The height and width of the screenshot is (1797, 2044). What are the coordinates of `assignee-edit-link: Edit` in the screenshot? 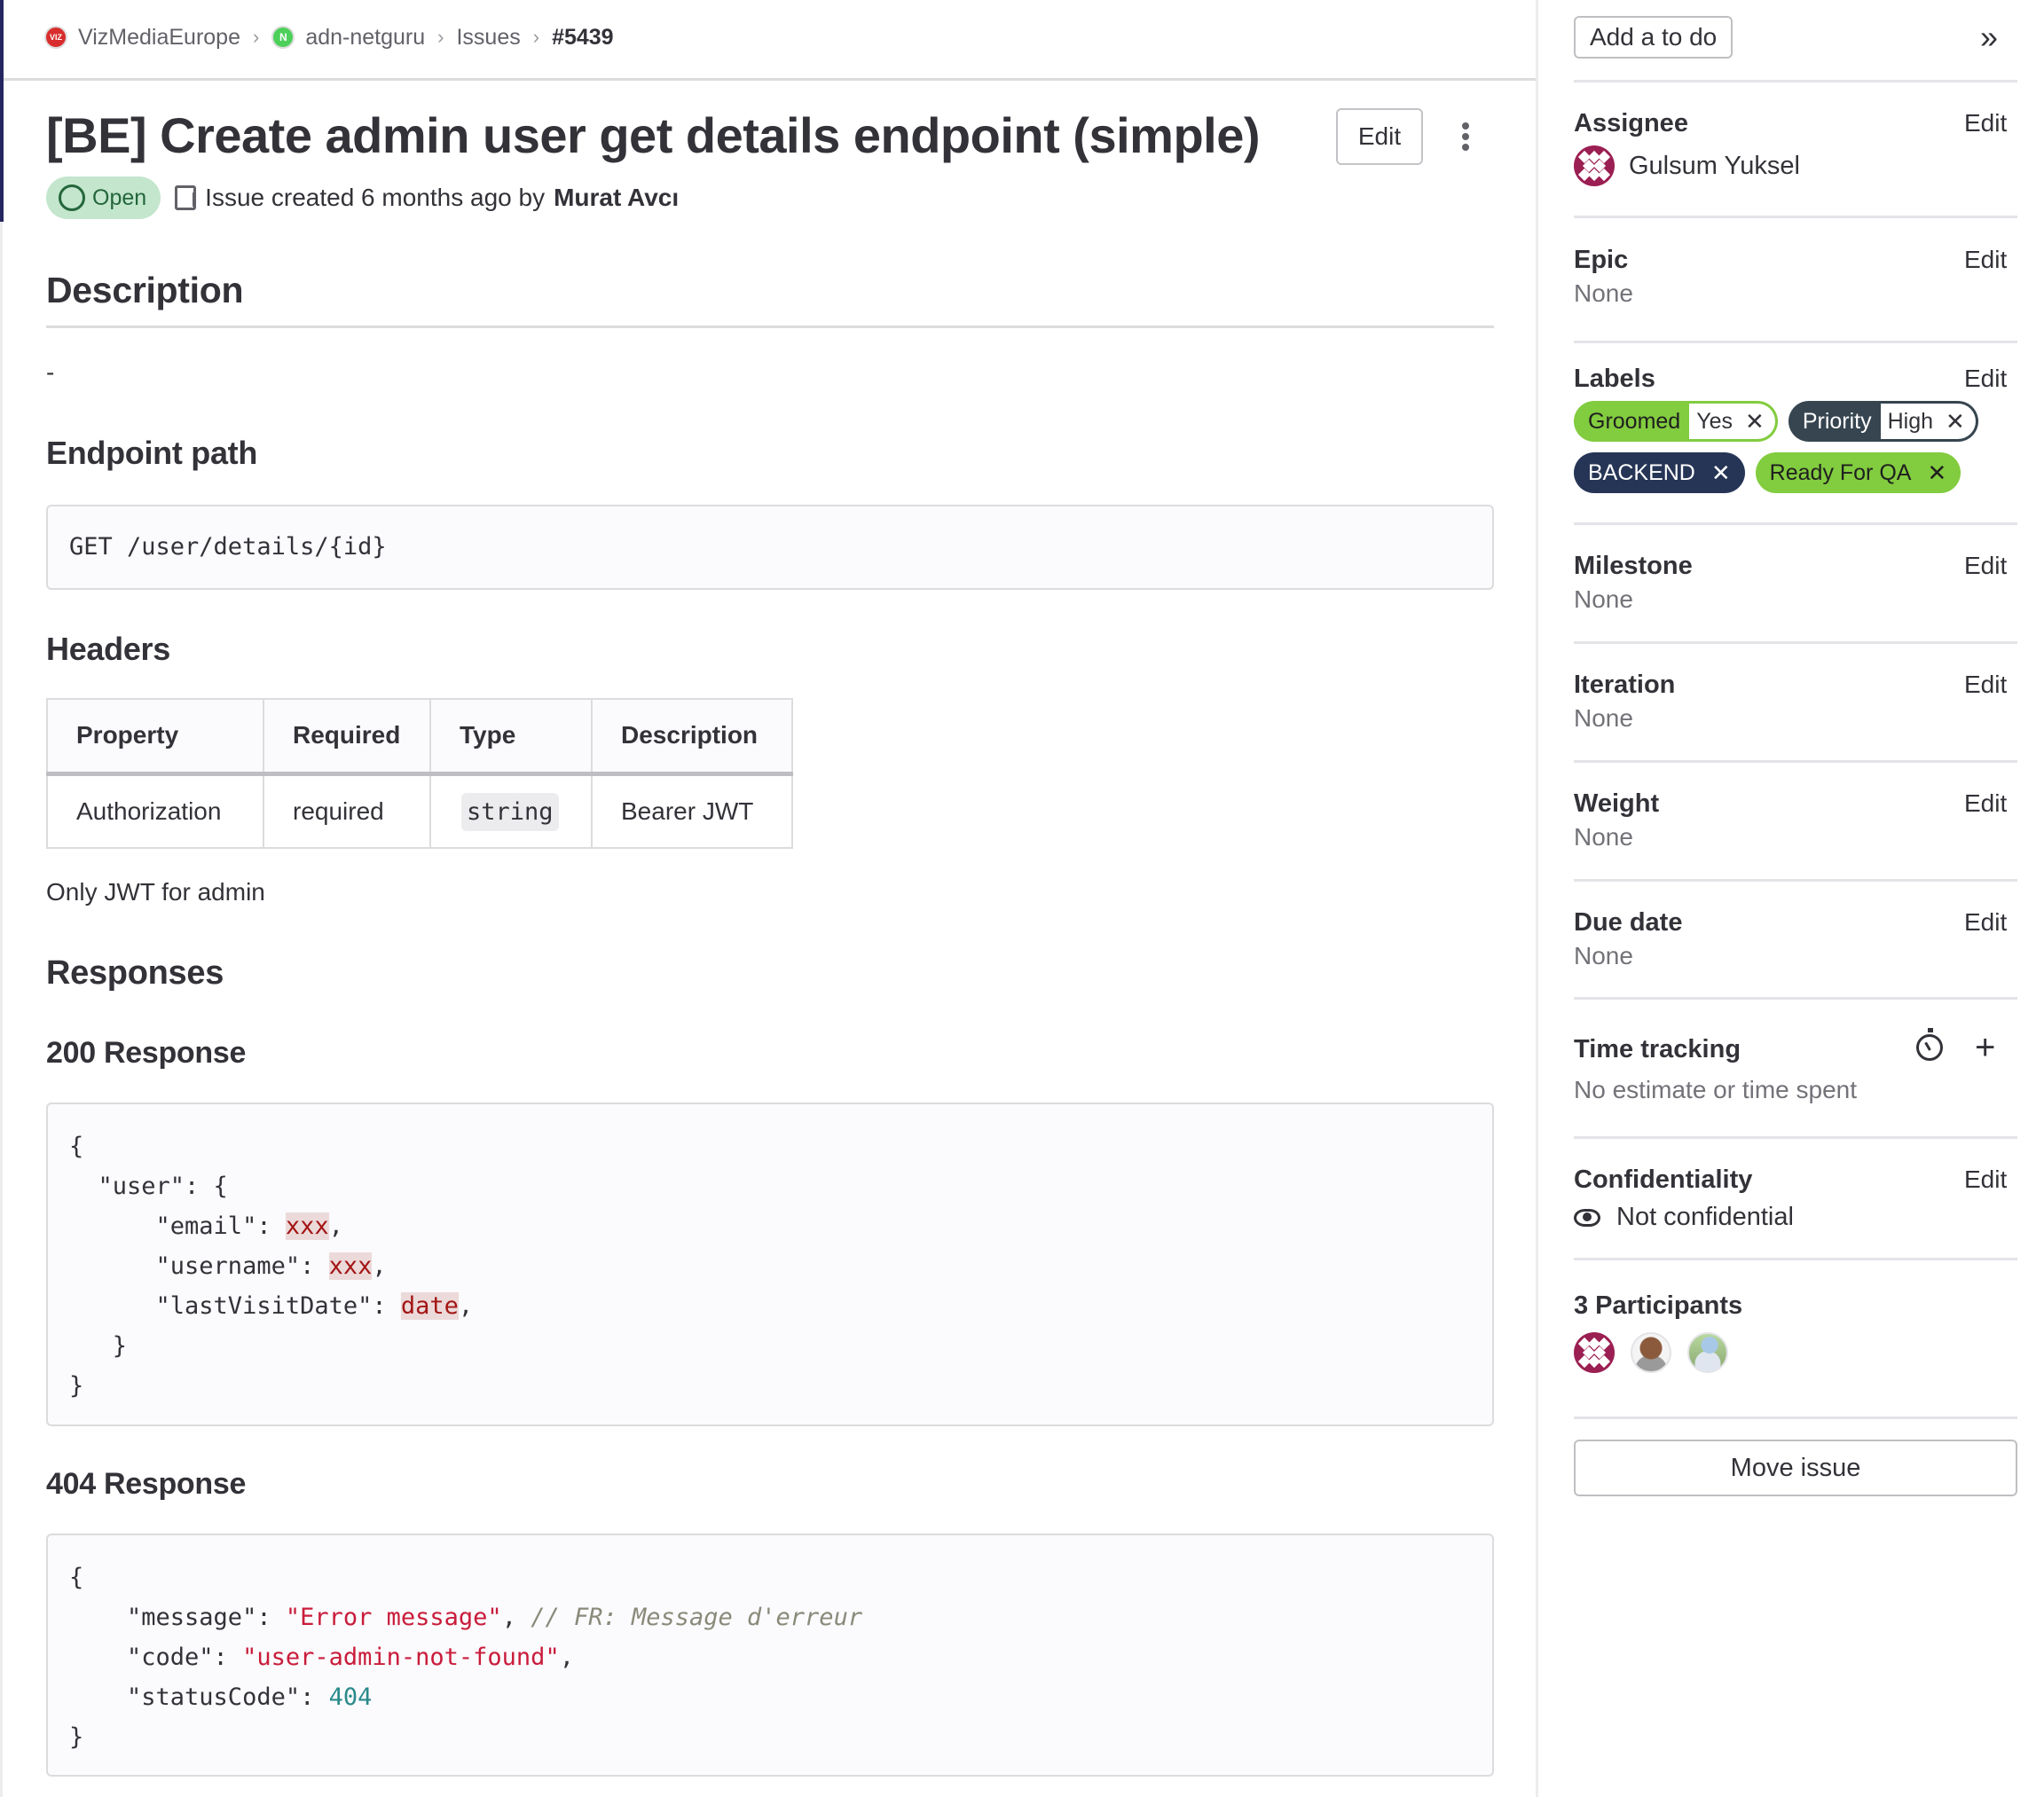 It's located at (1985, 123).